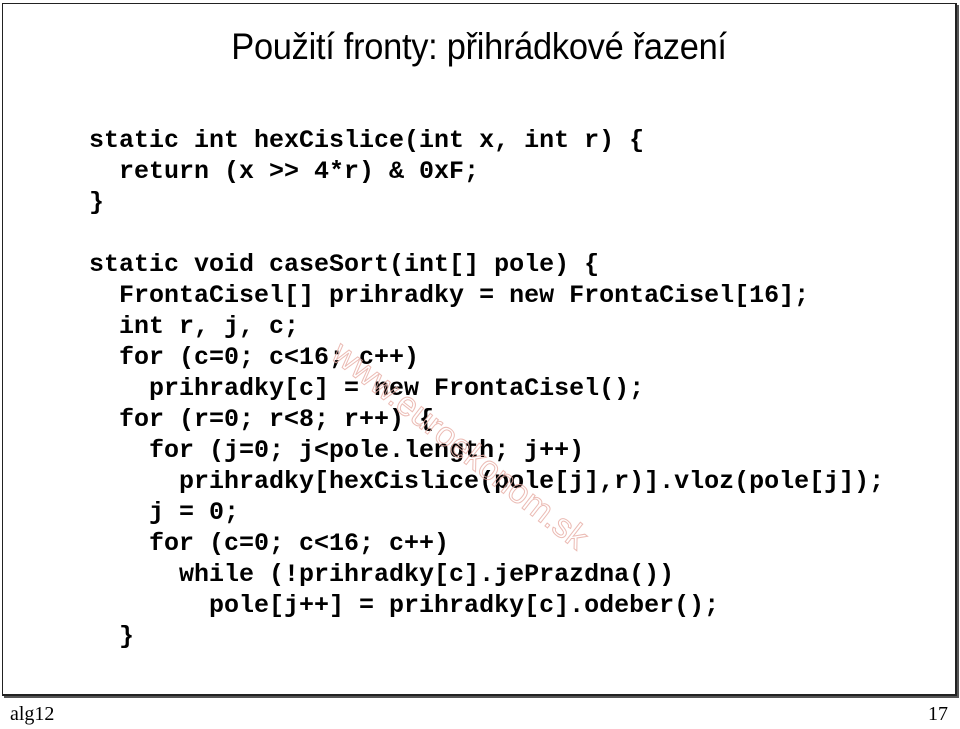 This screenshot has height=729, width=960. What do you see at coordinates (262, 419) in the screenshot?
I see `code-line: for (r=0; r<8; r++) {` at bounding box center [262, 419].